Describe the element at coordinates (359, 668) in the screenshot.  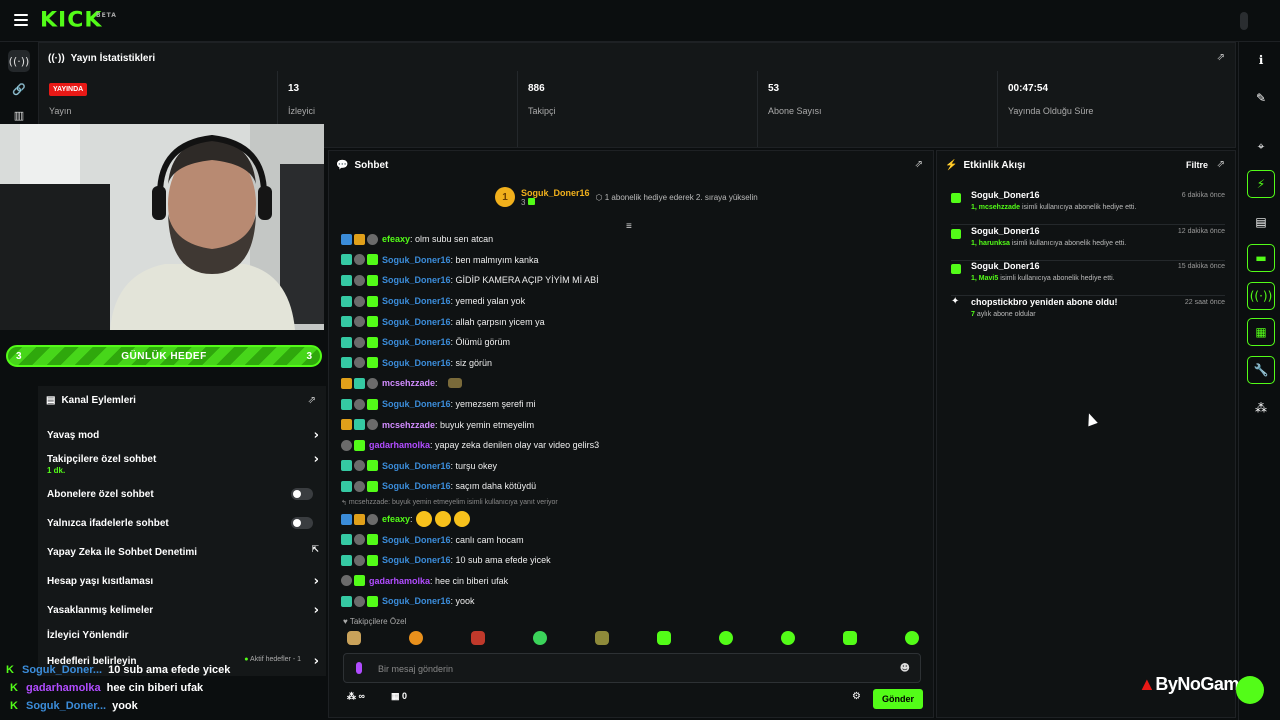
I see `microphone-icon` at that location.